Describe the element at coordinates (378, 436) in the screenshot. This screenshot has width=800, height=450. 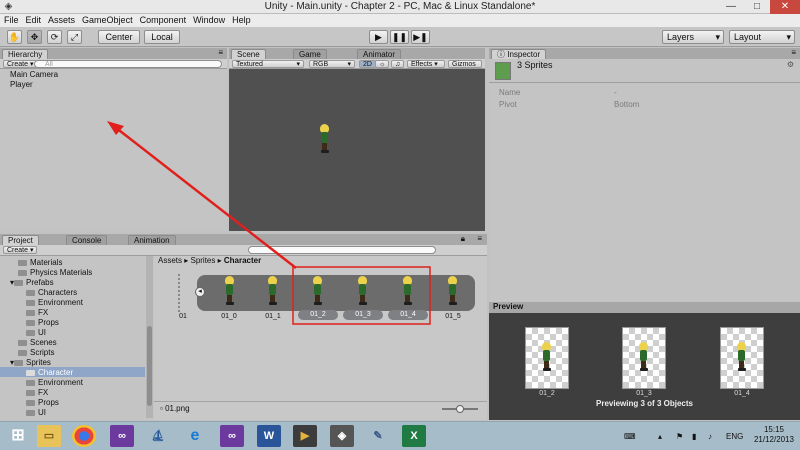
I see `tool-icon: ✎` at that location.